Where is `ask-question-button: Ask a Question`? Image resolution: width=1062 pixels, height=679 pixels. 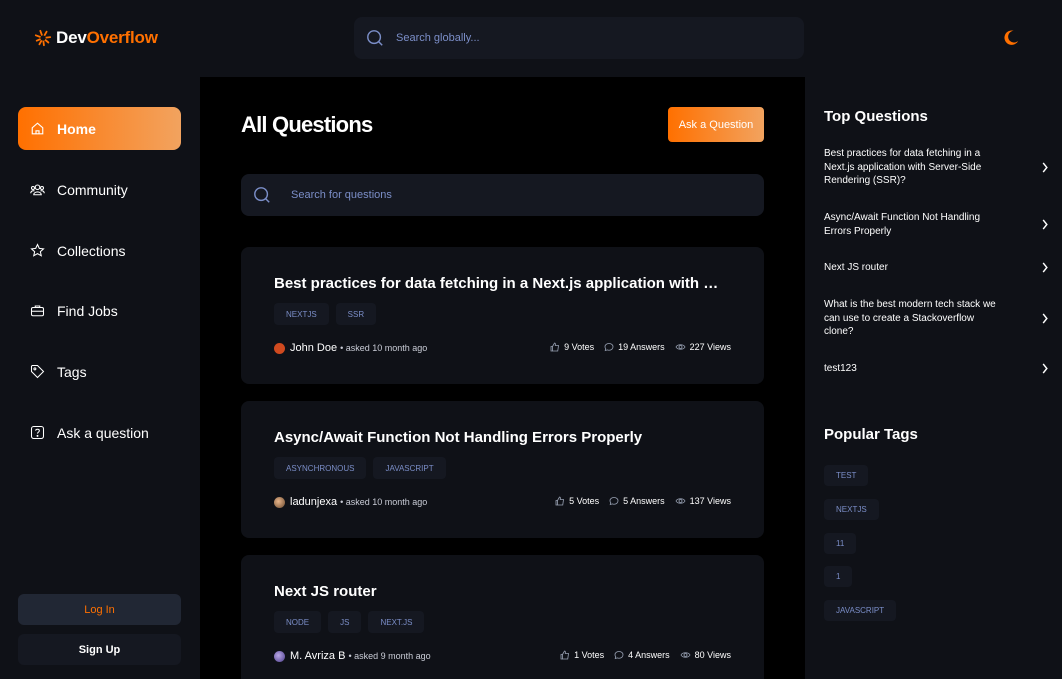
ask-question-button: Ask a Question is located at coordinates (716, 124).